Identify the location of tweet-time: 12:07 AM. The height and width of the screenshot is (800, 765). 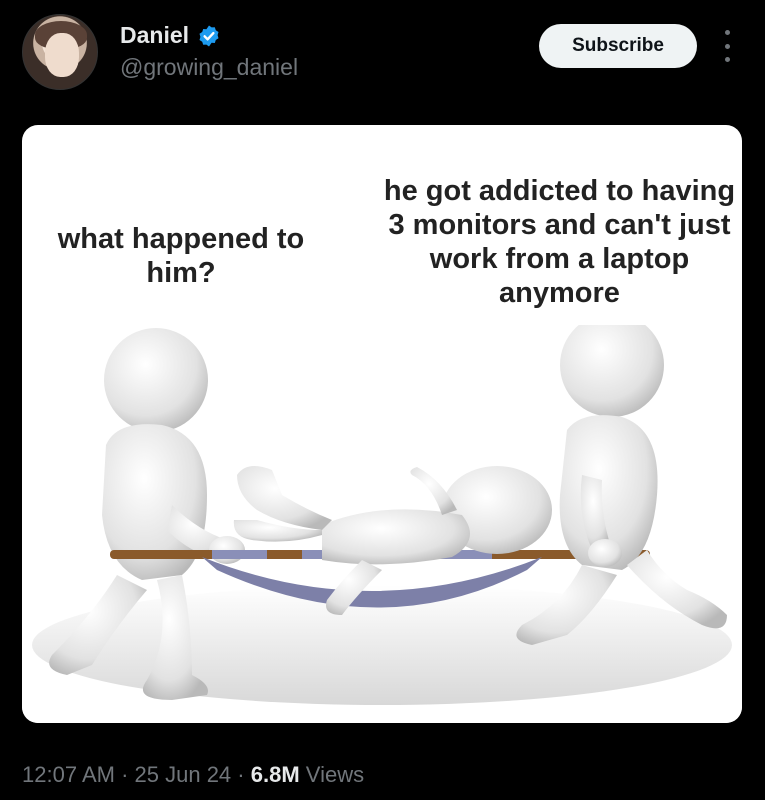
(68, 774).